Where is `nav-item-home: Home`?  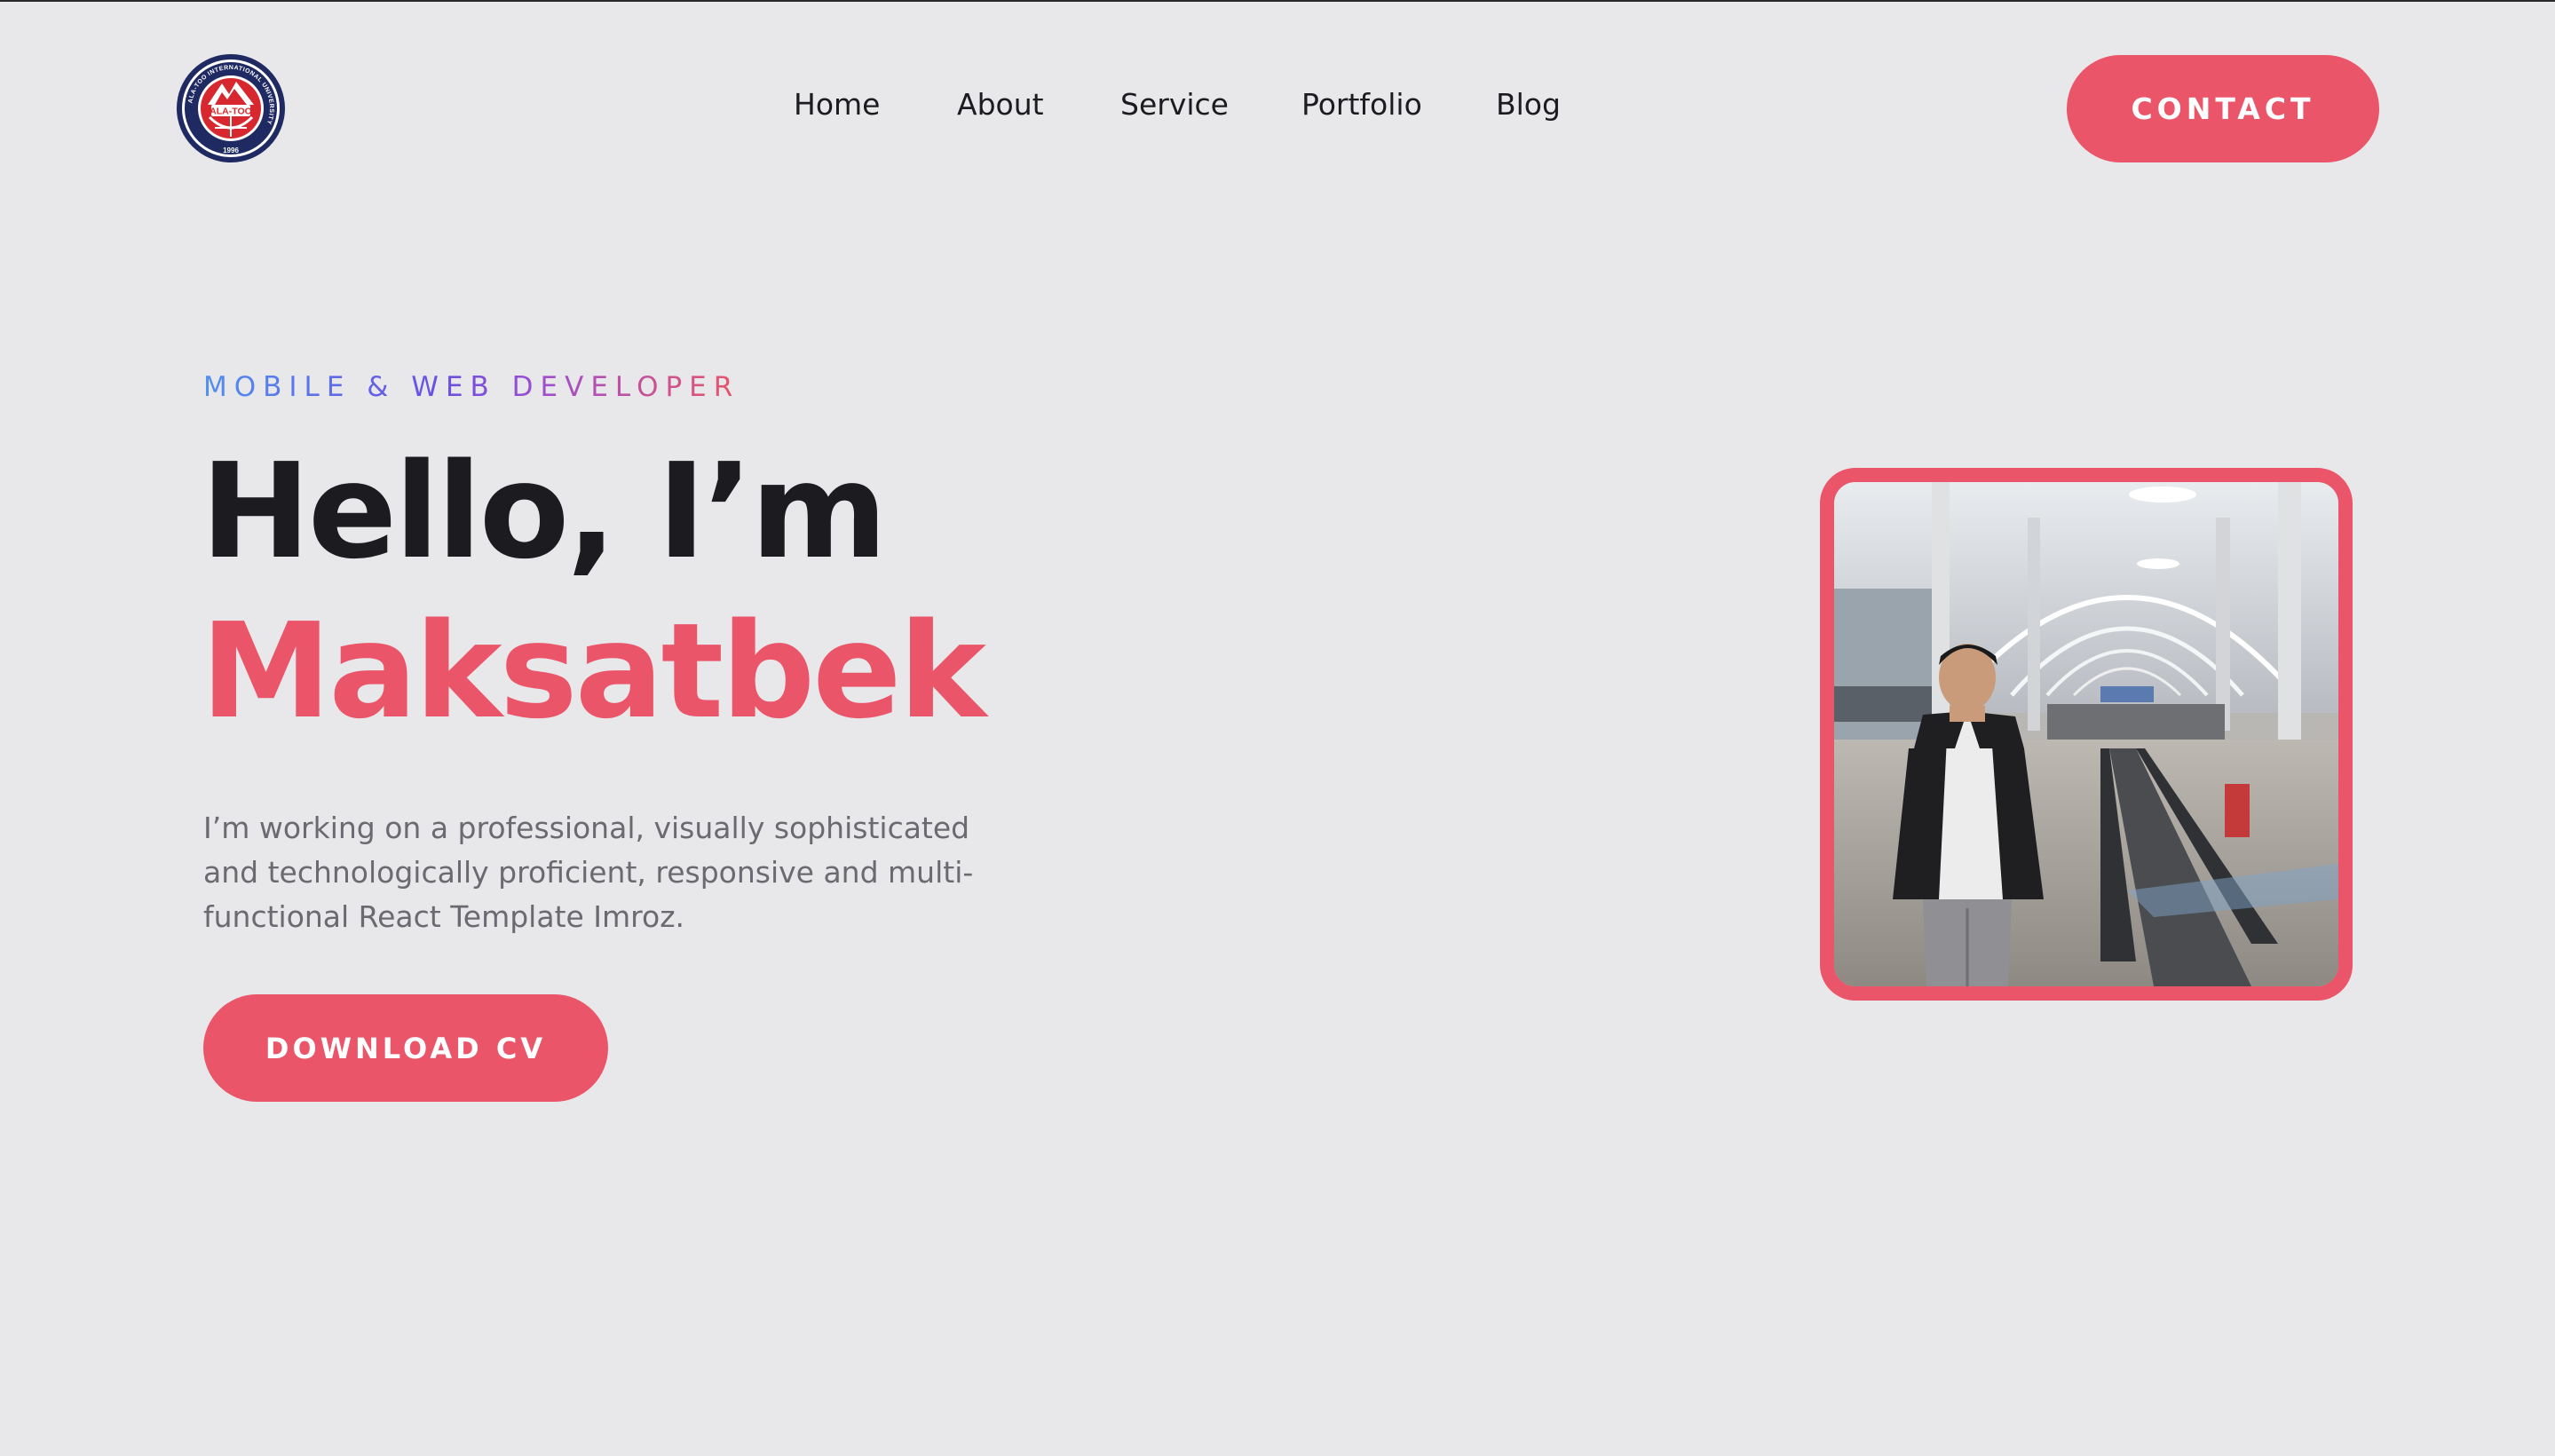 nav-item-home: Home is located at coordinates (837, 104).